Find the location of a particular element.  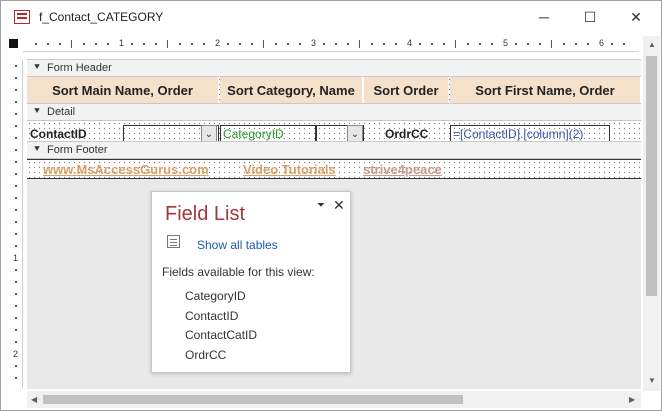

section-bar-form-footer: ⯆ Form Footer is located at coordinates (334, 150).